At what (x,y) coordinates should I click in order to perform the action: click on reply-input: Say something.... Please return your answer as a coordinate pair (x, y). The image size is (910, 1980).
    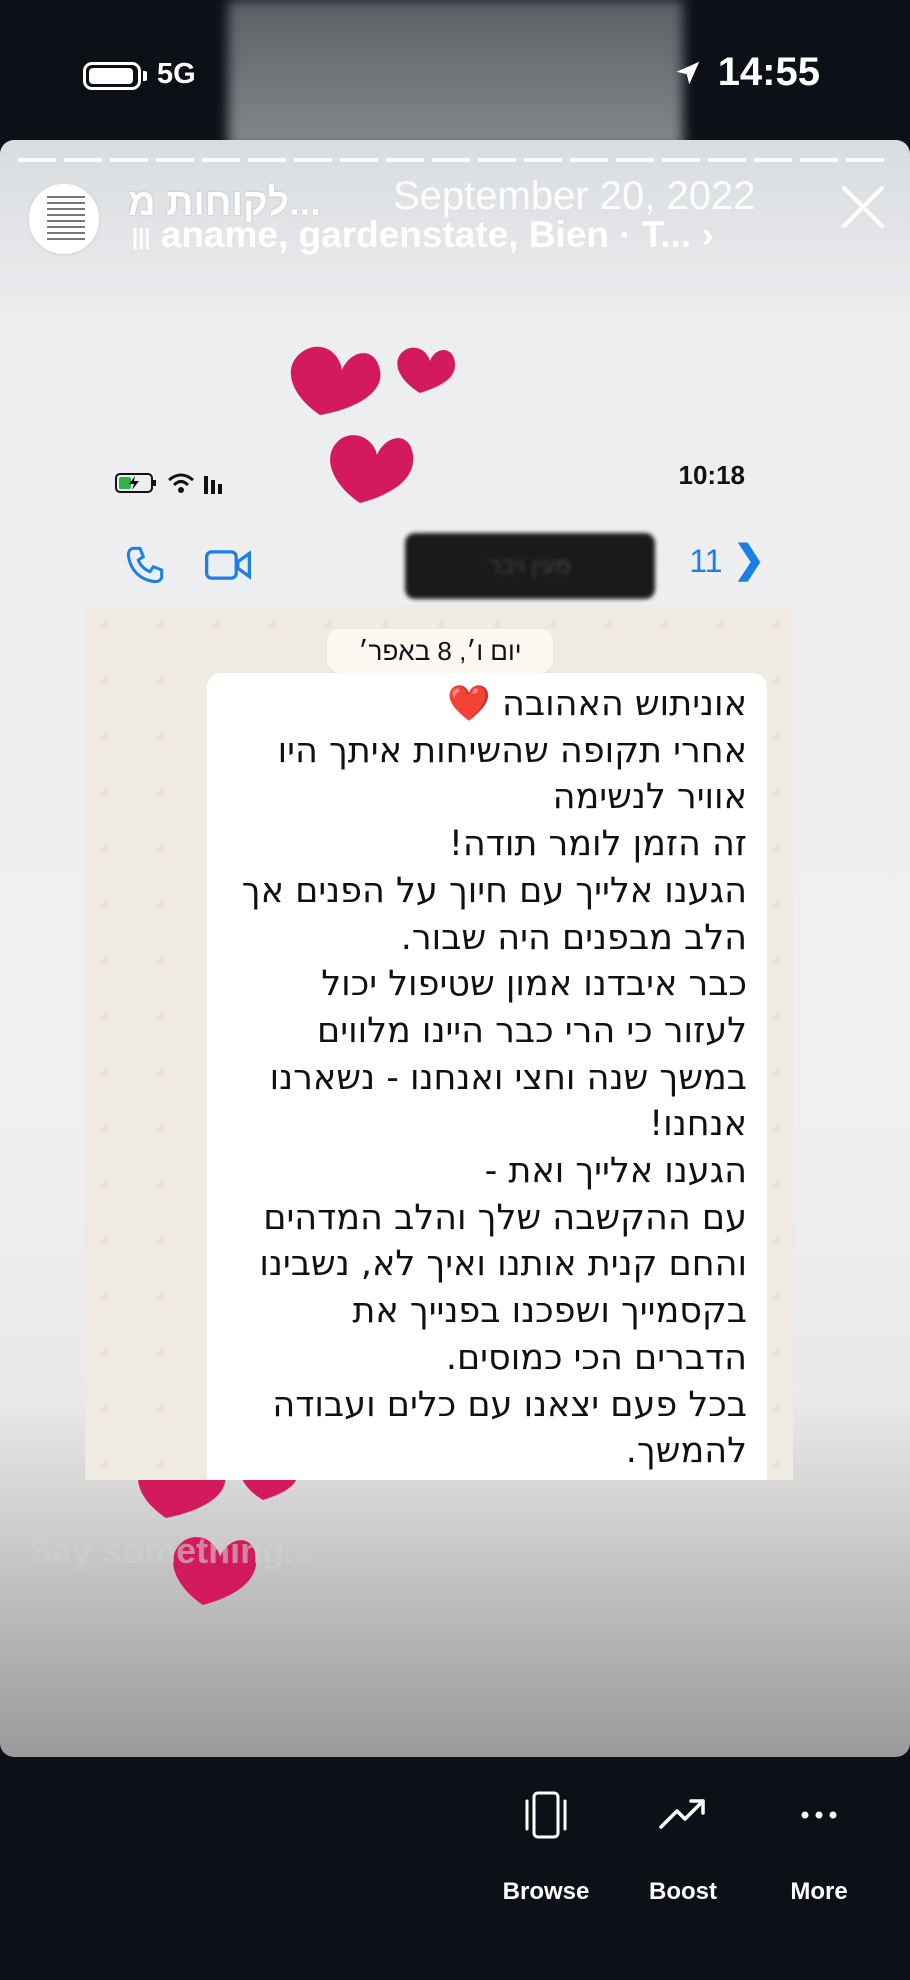
    Looking at the image, I should click on (171, 1551).